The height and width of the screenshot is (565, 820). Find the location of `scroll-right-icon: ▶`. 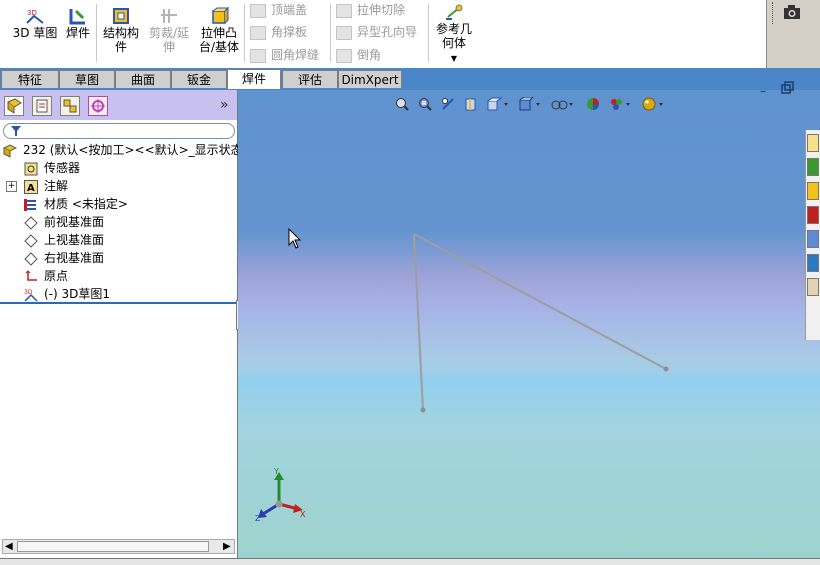

scroll-right-icon: ▶ is located at coordinates (227, 546).